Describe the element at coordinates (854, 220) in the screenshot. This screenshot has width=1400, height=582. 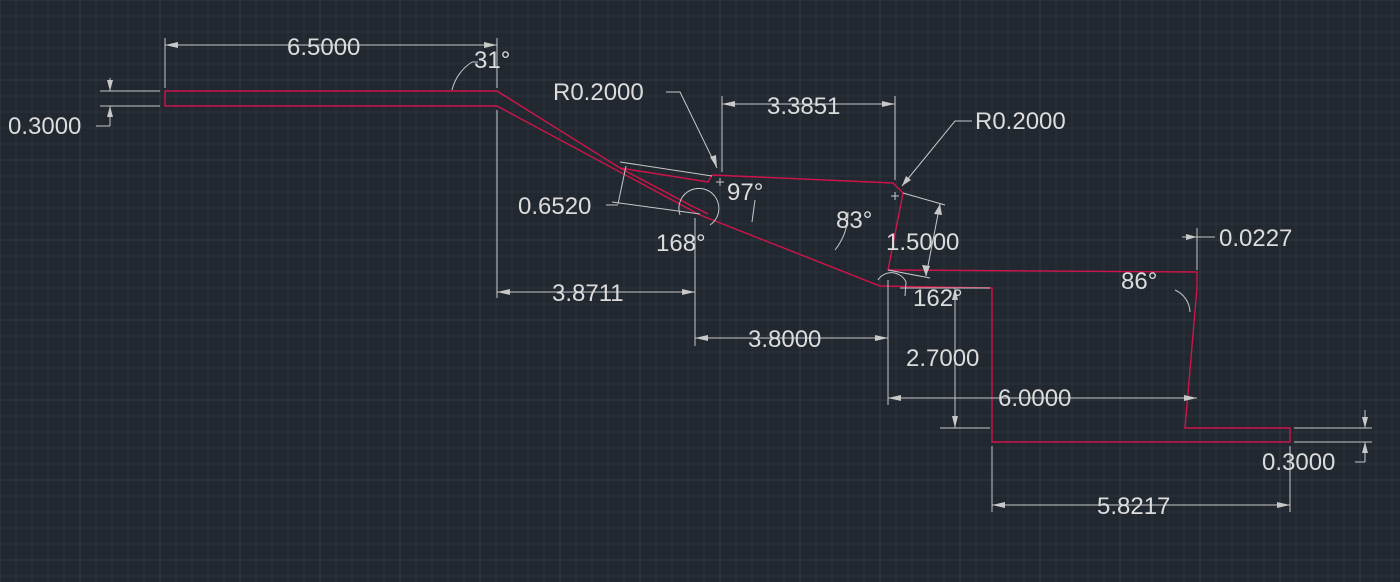
I see `dim-angle-83: 83°` at that location.